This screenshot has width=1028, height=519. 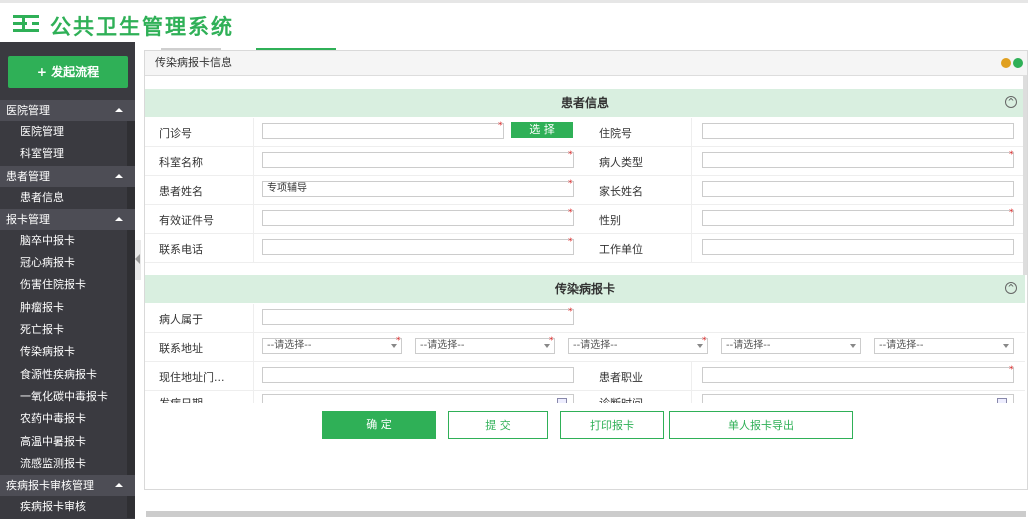 I want to click on section-title: 传染病报卡, so click(x=584, y=289).